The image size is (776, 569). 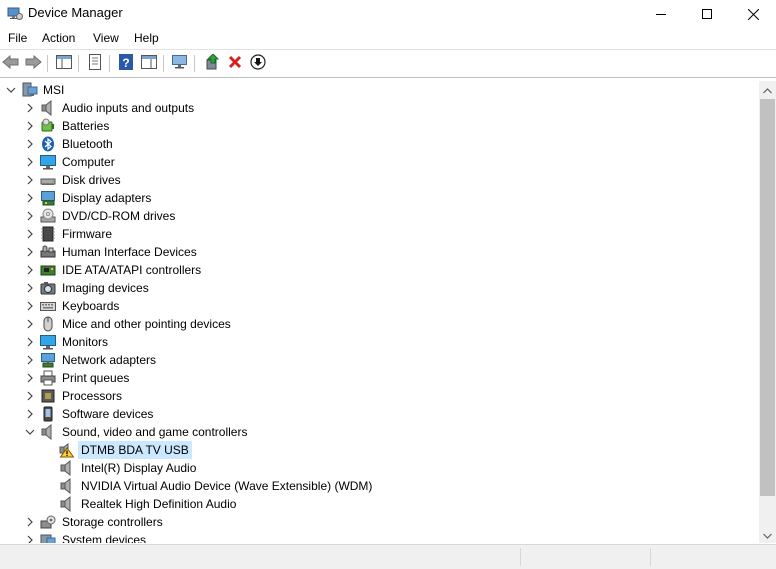 I want to click on menu-help: Help, so click(x=146, y=38).